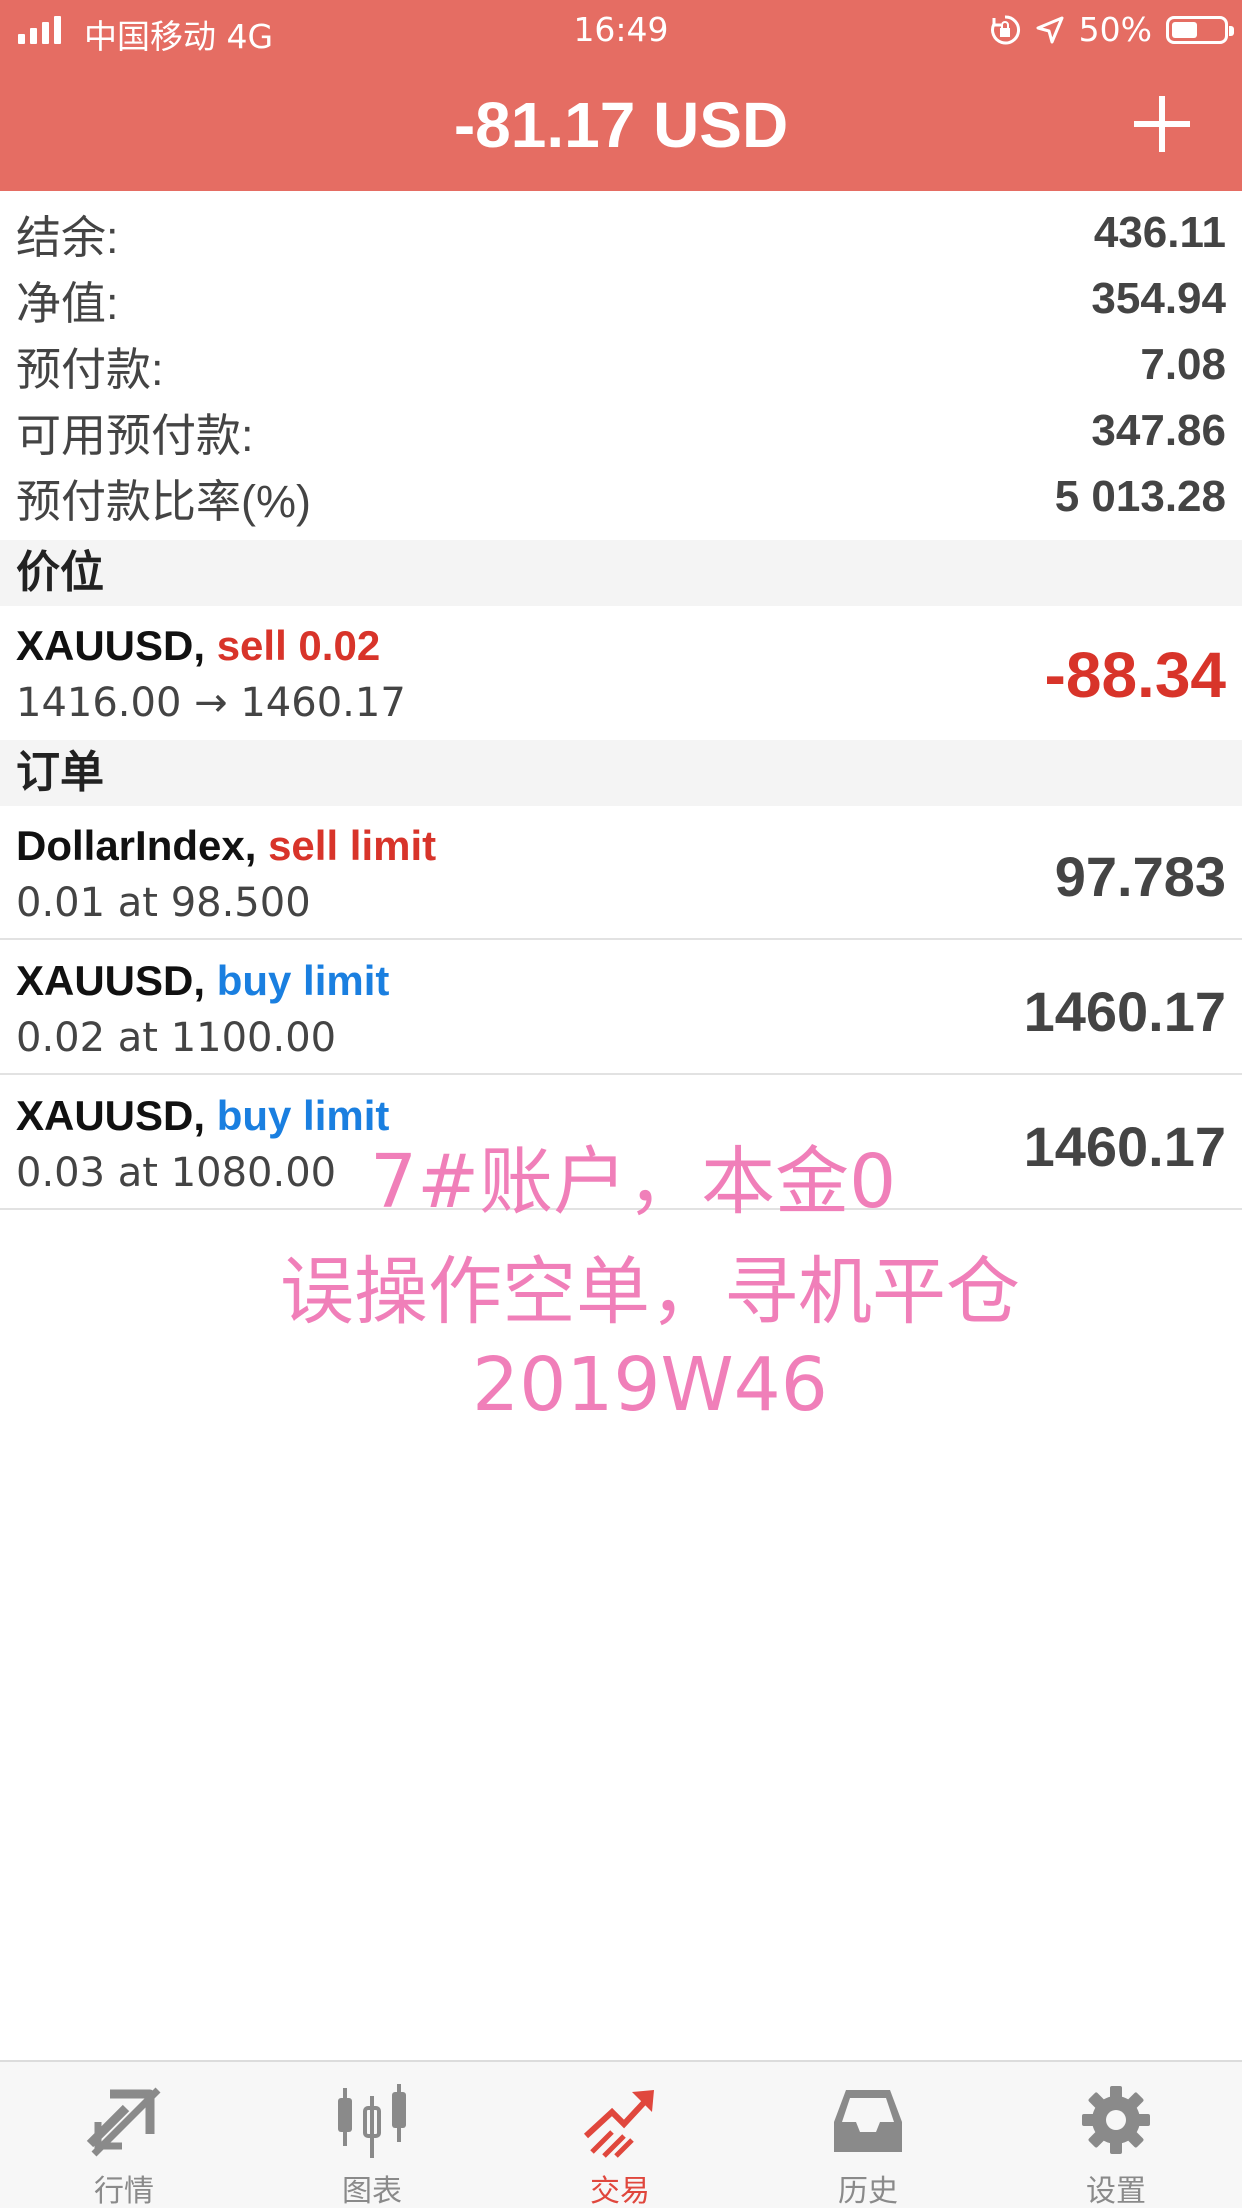 The image size is (1242, 2210). I want to click on top-header: 中国移动 4G 16:49 50% -81.17 USD, so click(621, 95).